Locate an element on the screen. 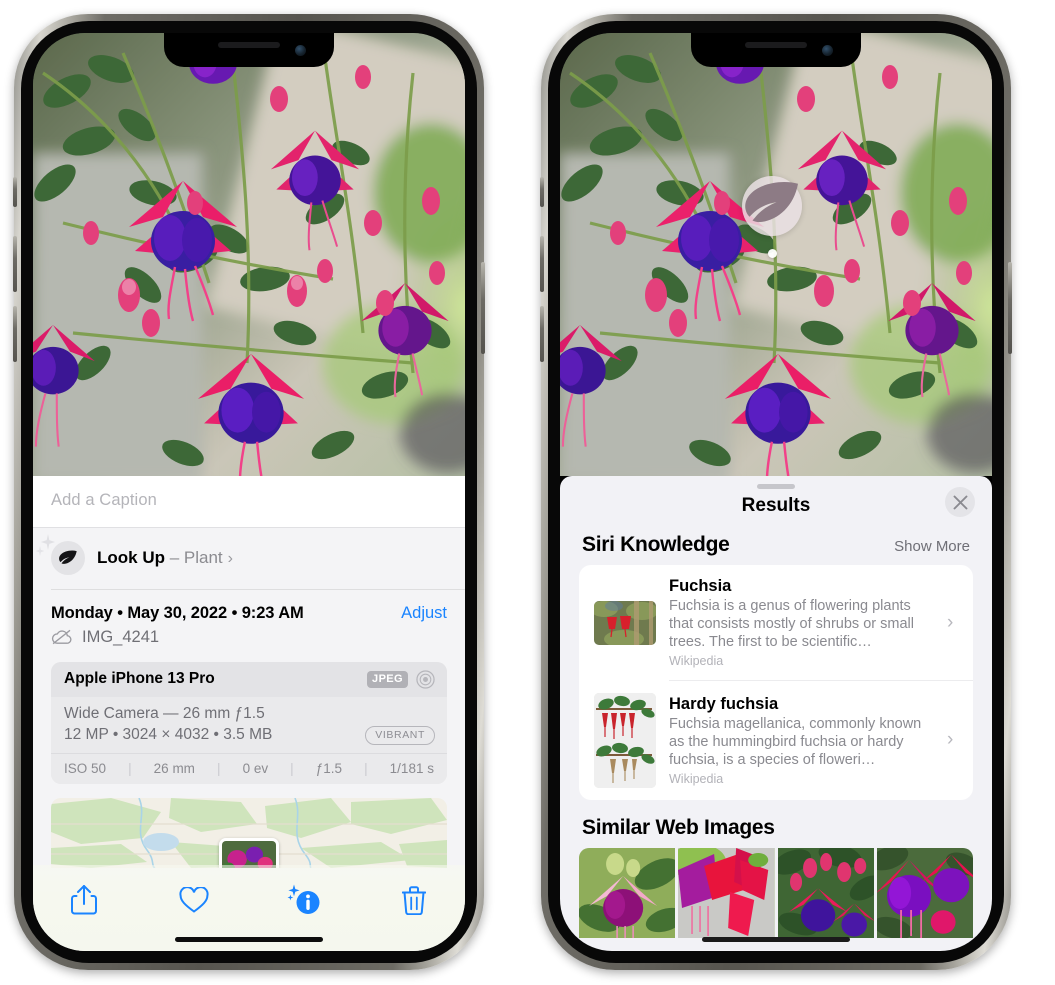 This screenshot has width=1055, height=985. results-header: Results is located at coordinates (776, 510).